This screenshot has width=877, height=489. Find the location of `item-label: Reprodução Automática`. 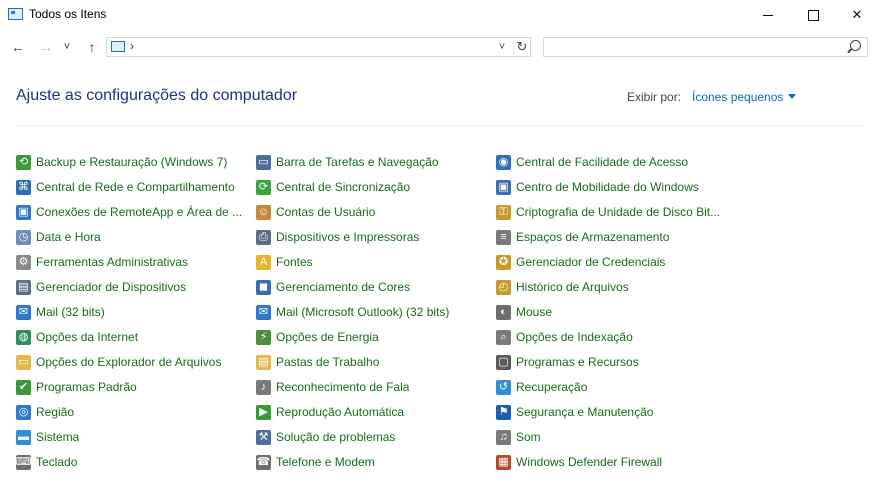

item-label: Reprodução Automática is located at coordinates (340, 412).